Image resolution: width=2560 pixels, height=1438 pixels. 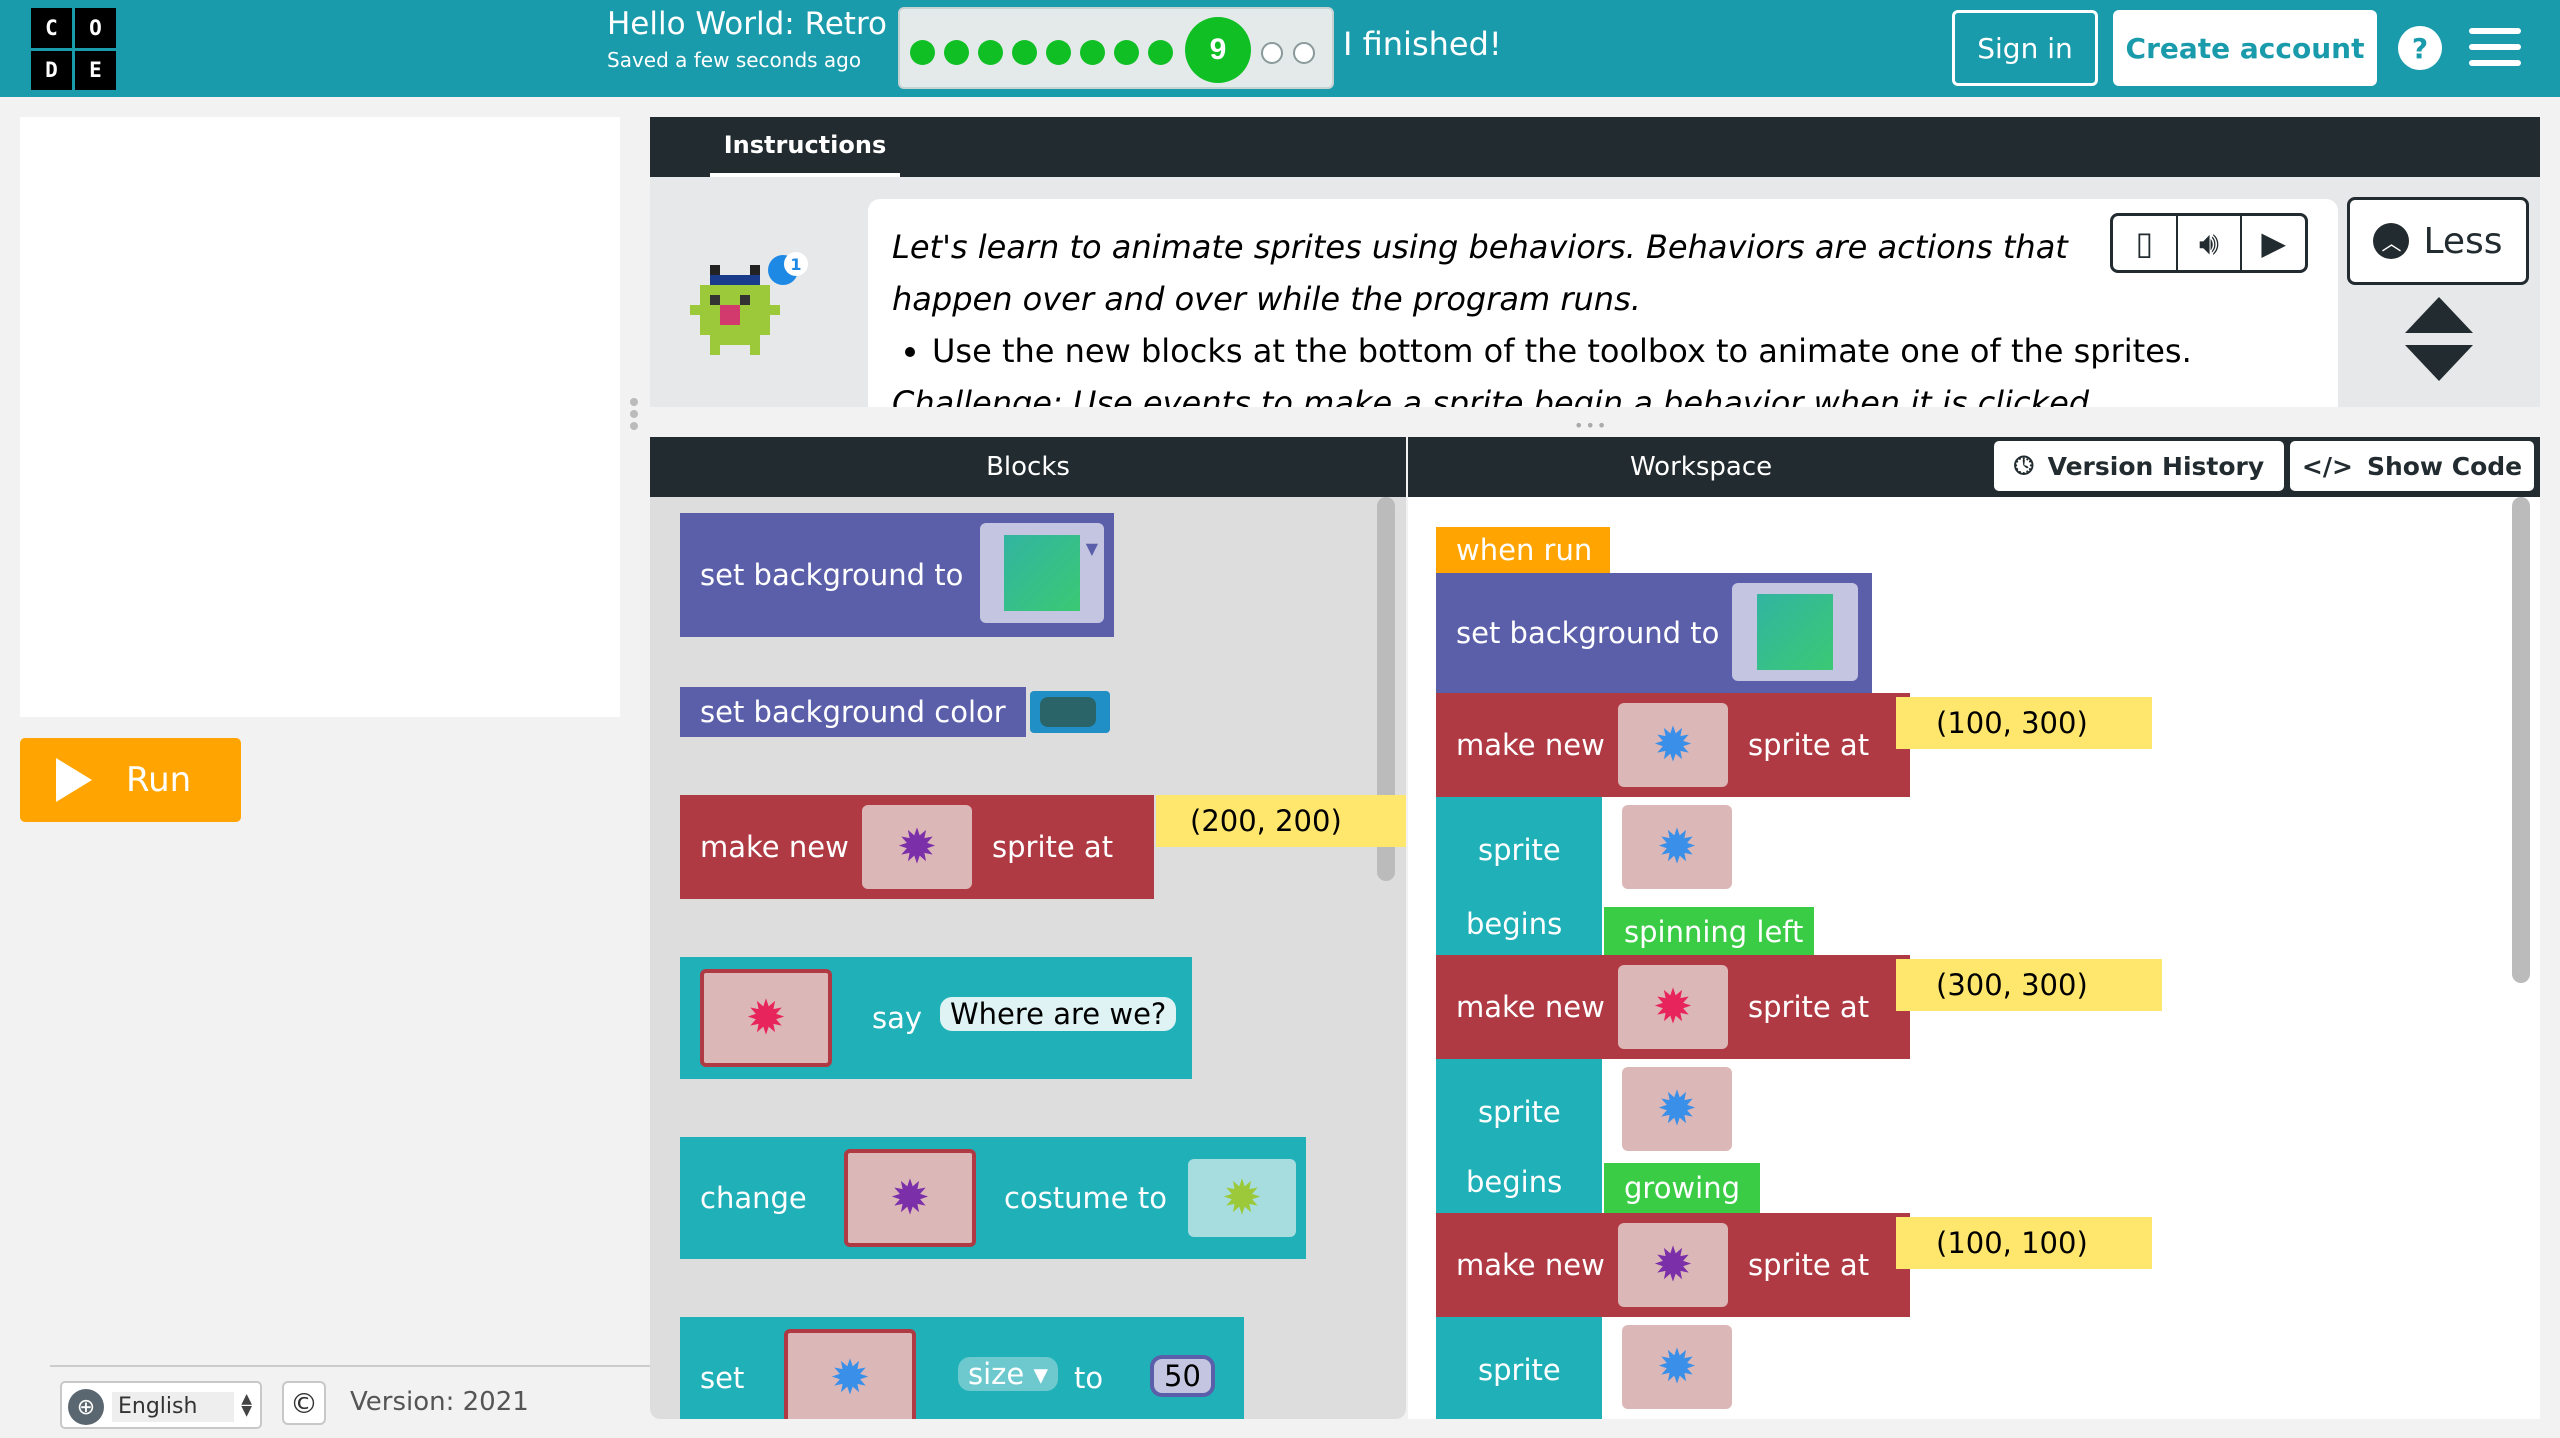 I want to click on size-value-input: 50, so click(x=1182, y=1376).